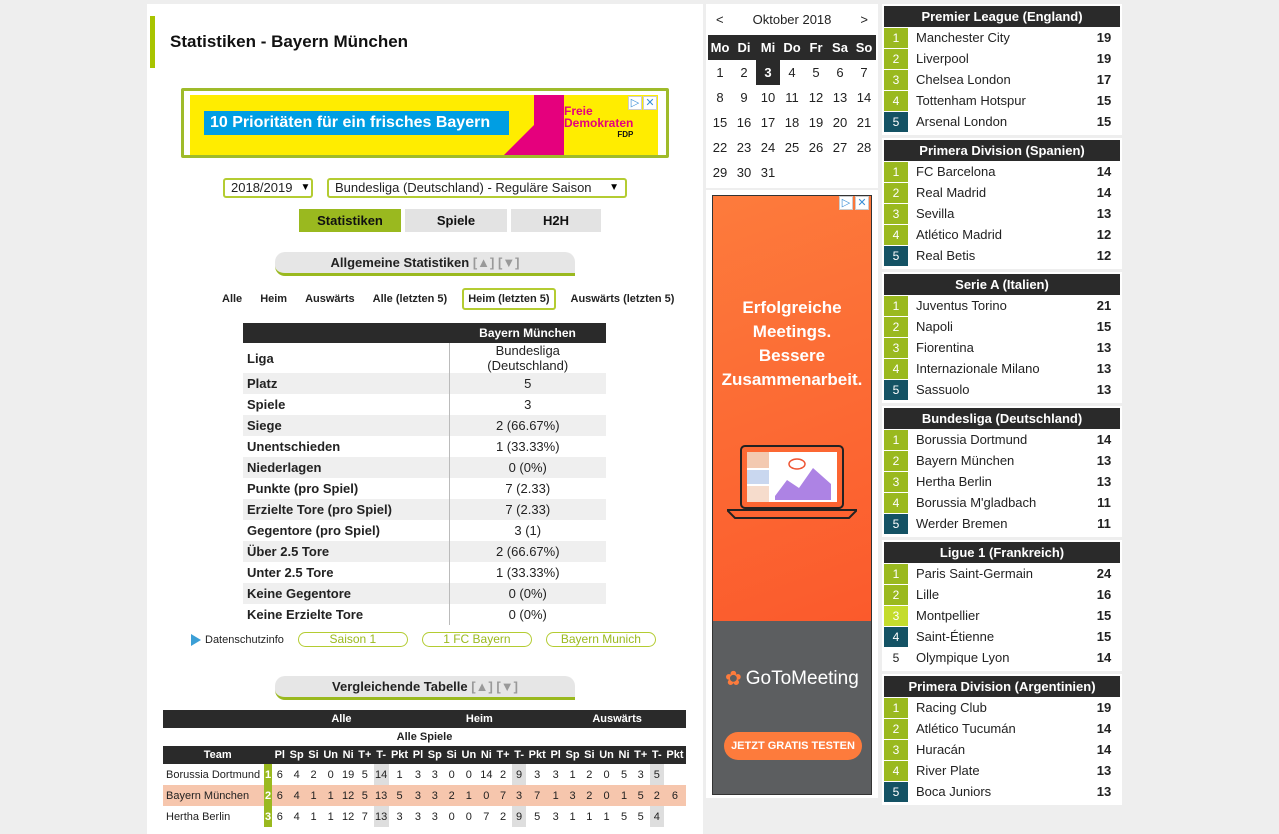  I want to click on league-row: 4 River Plate 13, so click(1002, 770).